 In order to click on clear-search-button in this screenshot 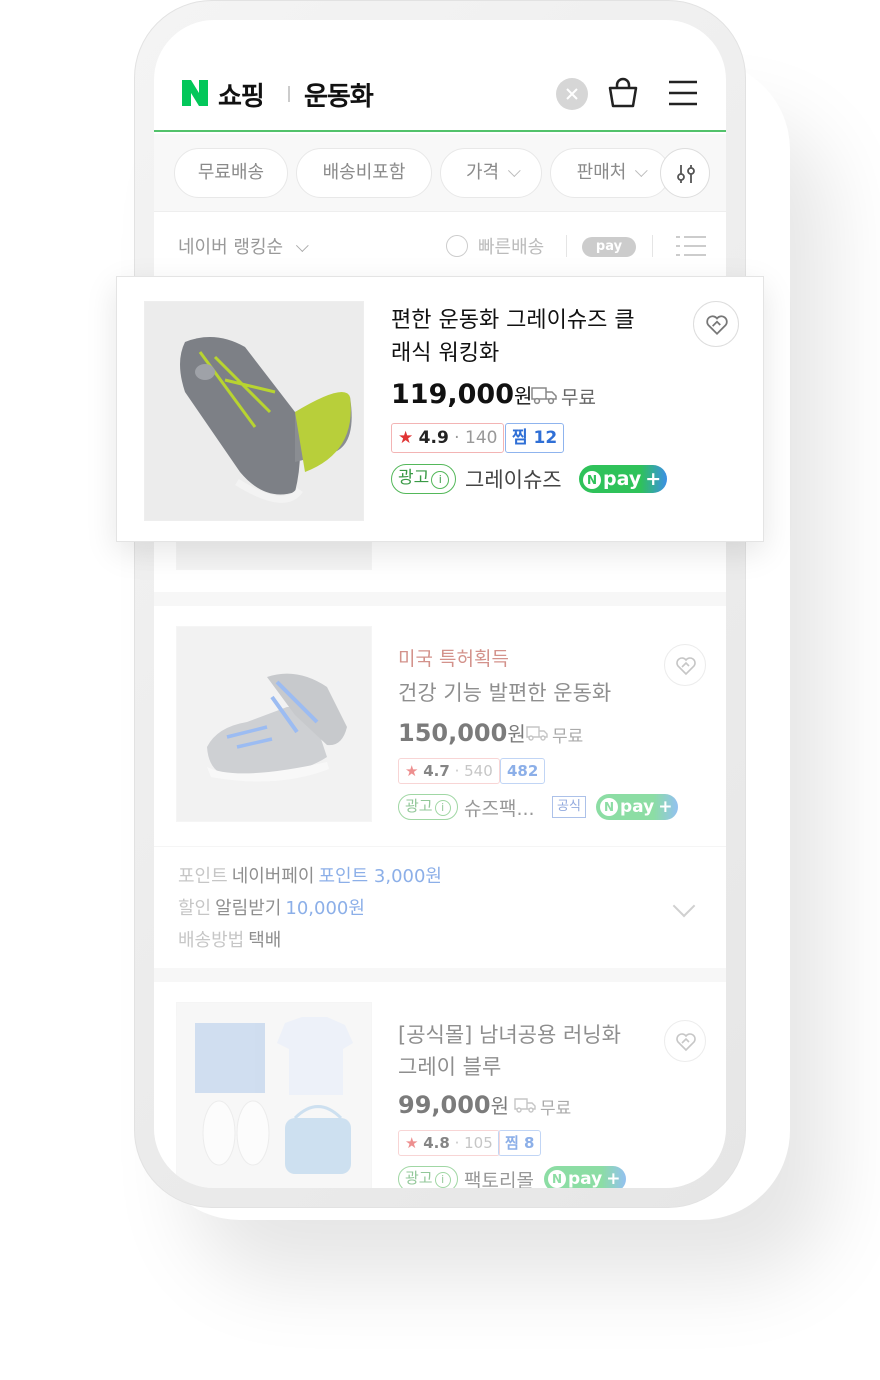, I will do `click(572, 94)`.